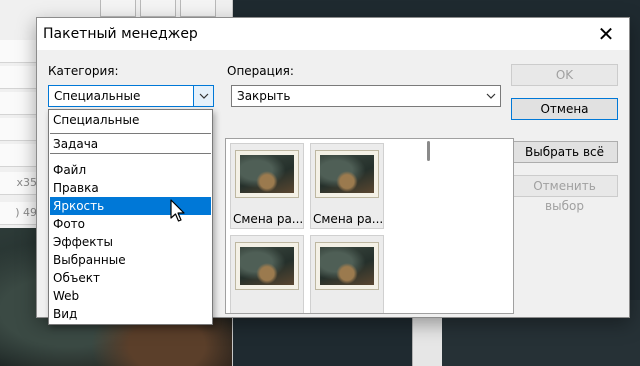  I want to click on mouse-pointer-icon, so click(177, 210).